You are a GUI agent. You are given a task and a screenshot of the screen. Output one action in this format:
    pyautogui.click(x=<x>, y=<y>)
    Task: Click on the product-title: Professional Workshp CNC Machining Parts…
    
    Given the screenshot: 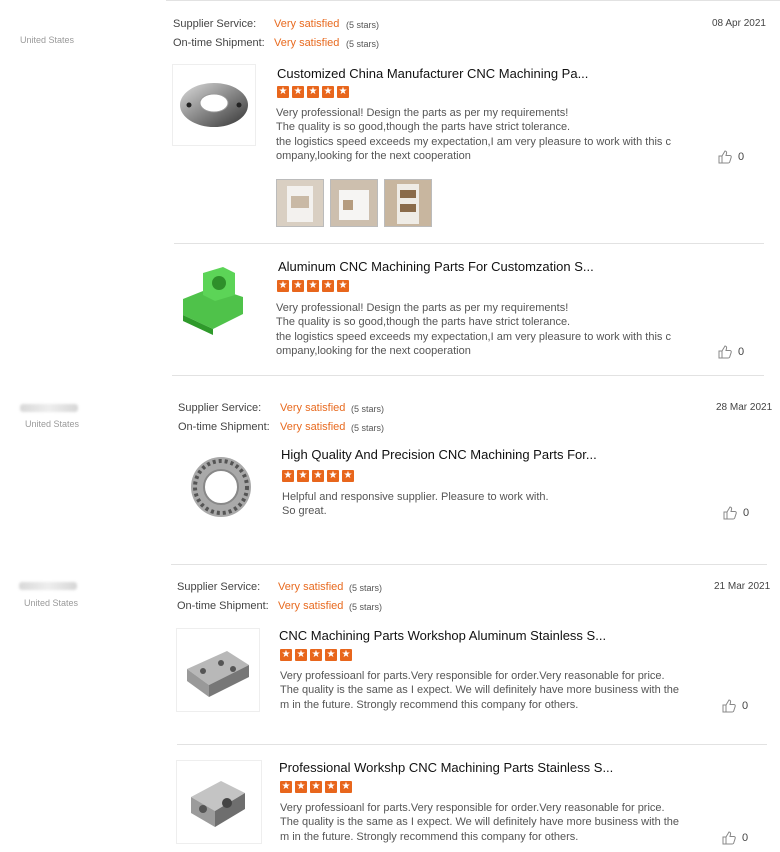 What is the action you would take?
    pyautogui.click(x=446, y=767)
    